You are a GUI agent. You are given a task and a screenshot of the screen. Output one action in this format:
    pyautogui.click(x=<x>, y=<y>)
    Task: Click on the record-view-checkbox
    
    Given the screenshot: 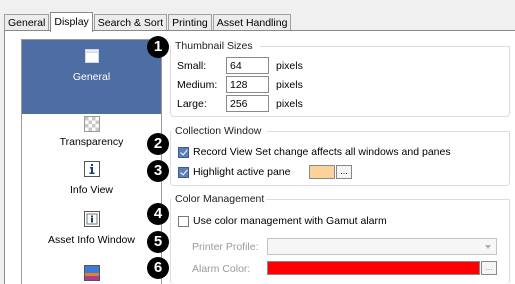 What is the action you would take?
    pyautogui.click(x=183, y=152)
    